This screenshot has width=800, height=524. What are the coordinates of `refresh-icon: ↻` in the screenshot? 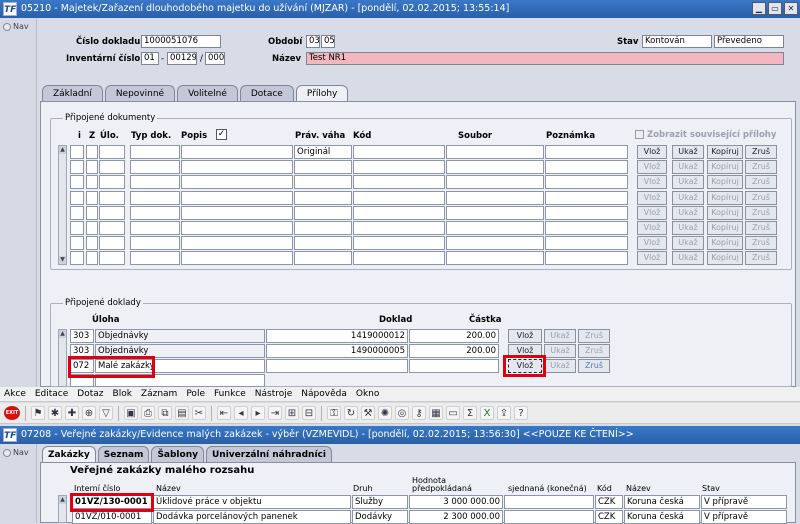 It's located at (351, 413).